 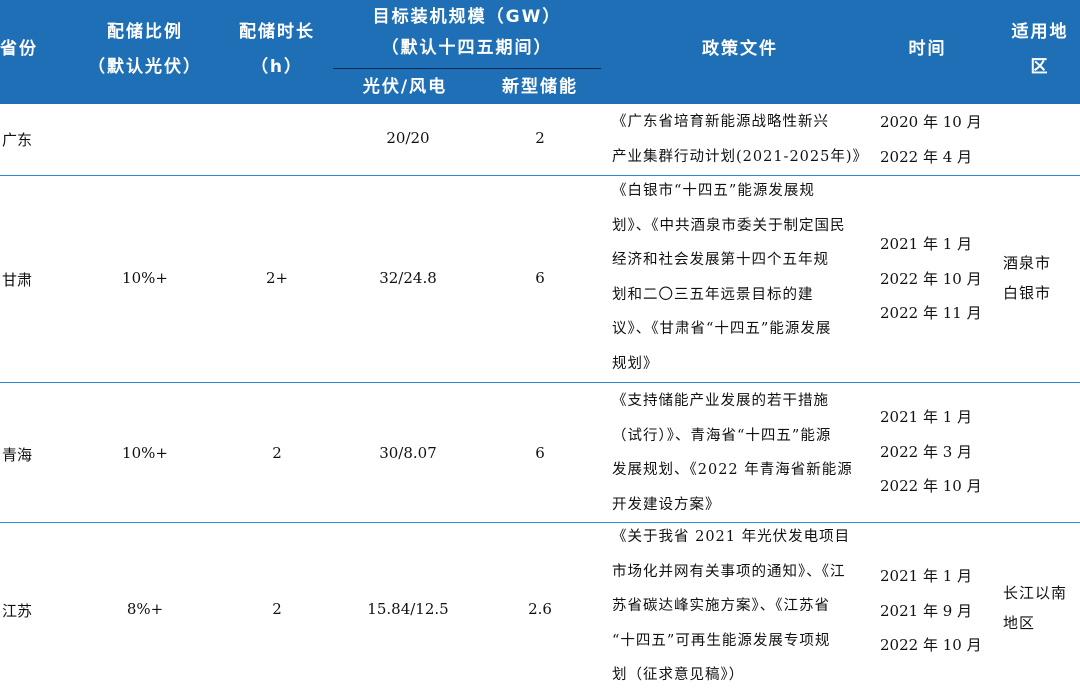 What do you see at coordinates (17, 140) in the screenshot?
I see `province-cell: 广东` at bounding box center [17, 140].